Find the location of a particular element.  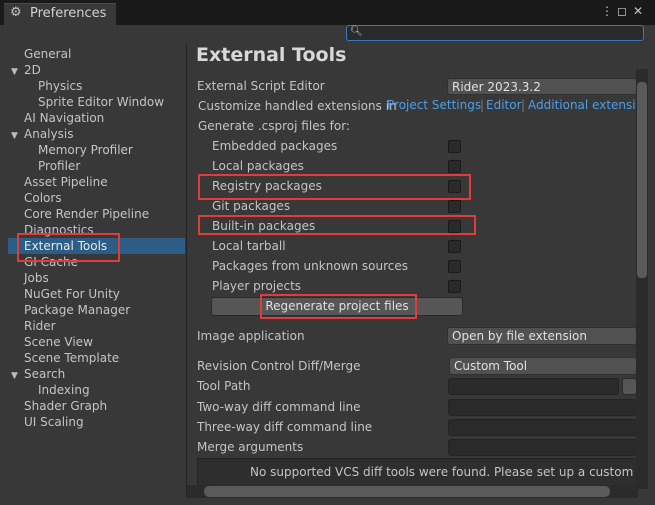

close-icon: ✕ is located at coordinates (638, 11).